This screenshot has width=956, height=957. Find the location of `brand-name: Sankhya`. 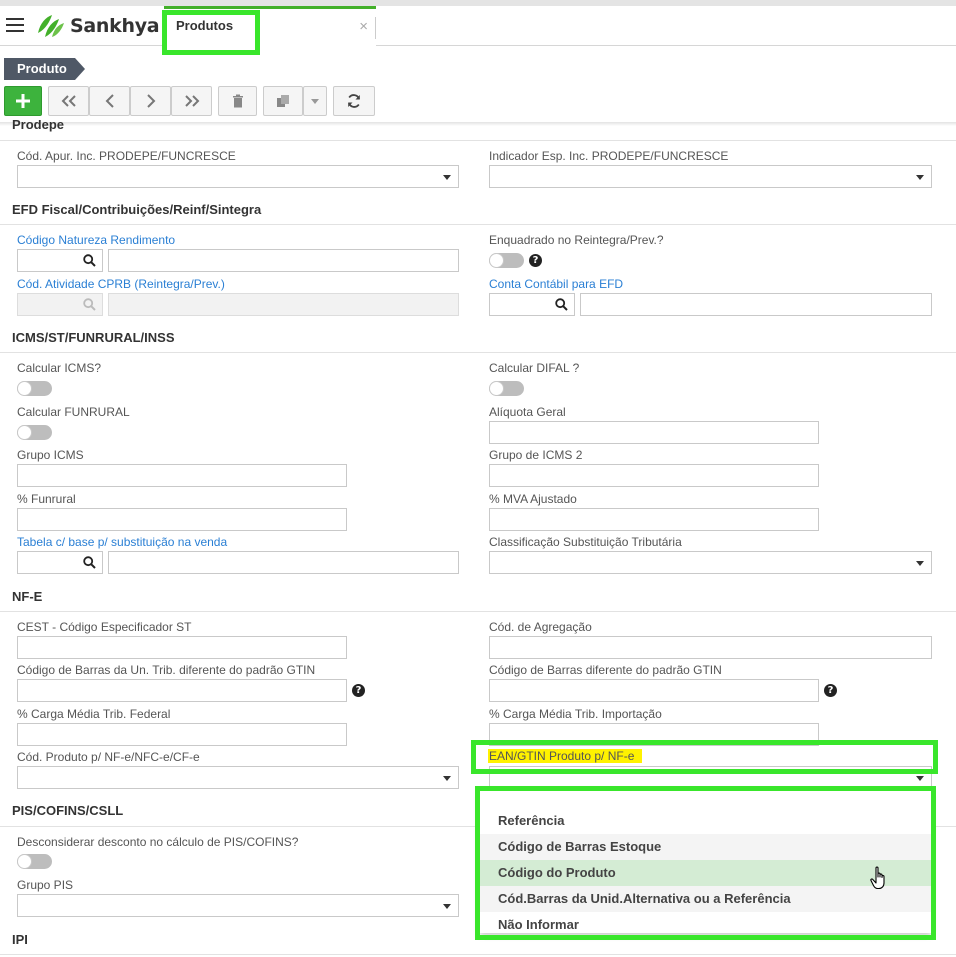

brand-name: Sankhya is located at coordinates (115, 26).